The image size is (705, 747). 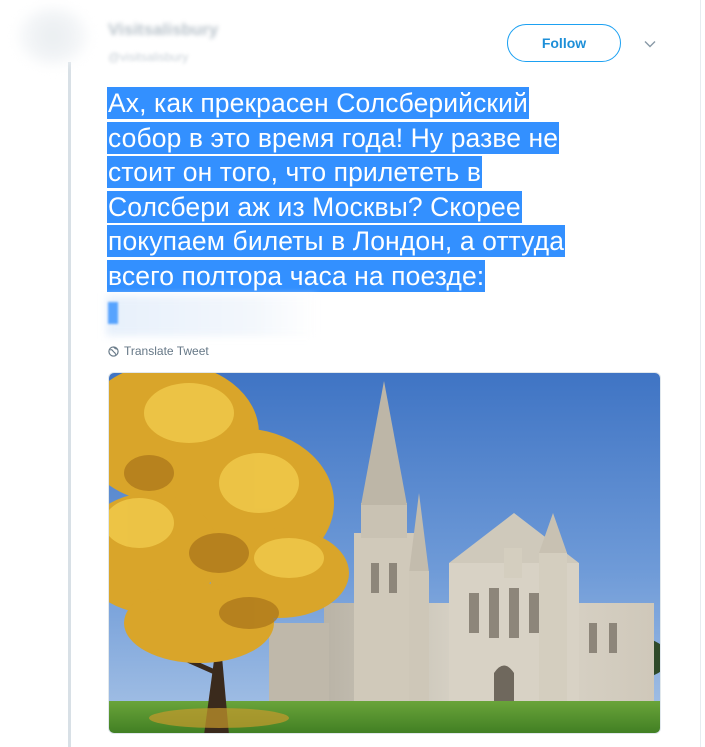 I want to click on globe-icon, so click(x=113, y=351).